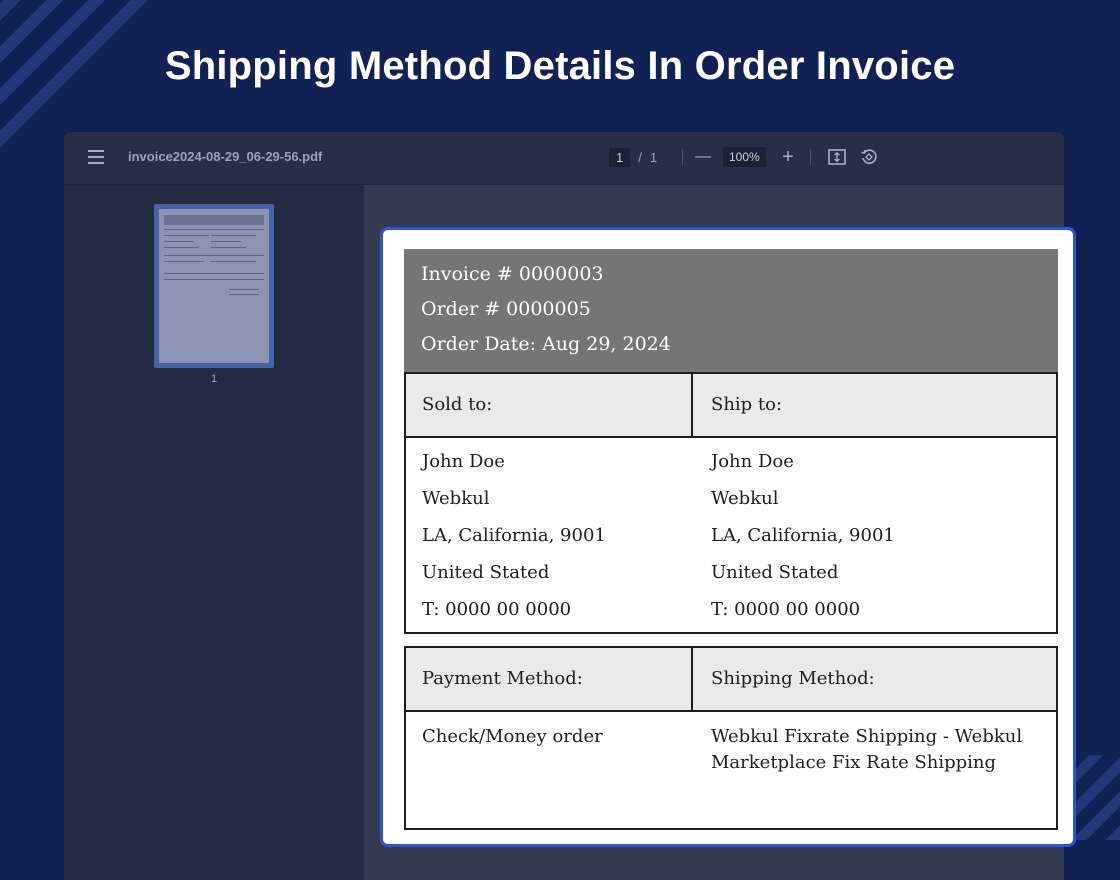 This screenshot has width=1120, height=880. Describe the element at coordinates (463, 461) in the screenshot. I see `sold-to-name: John Doe` at that location.